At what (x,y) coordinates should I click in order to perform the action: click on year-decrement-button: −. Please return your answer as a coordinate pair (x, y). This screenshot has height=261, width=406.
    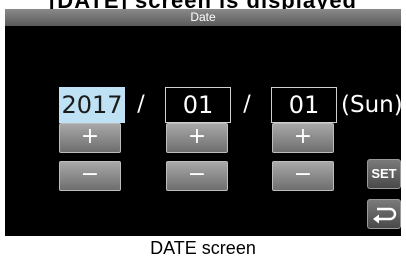
    Looking at the image, I should click on (90, 176).